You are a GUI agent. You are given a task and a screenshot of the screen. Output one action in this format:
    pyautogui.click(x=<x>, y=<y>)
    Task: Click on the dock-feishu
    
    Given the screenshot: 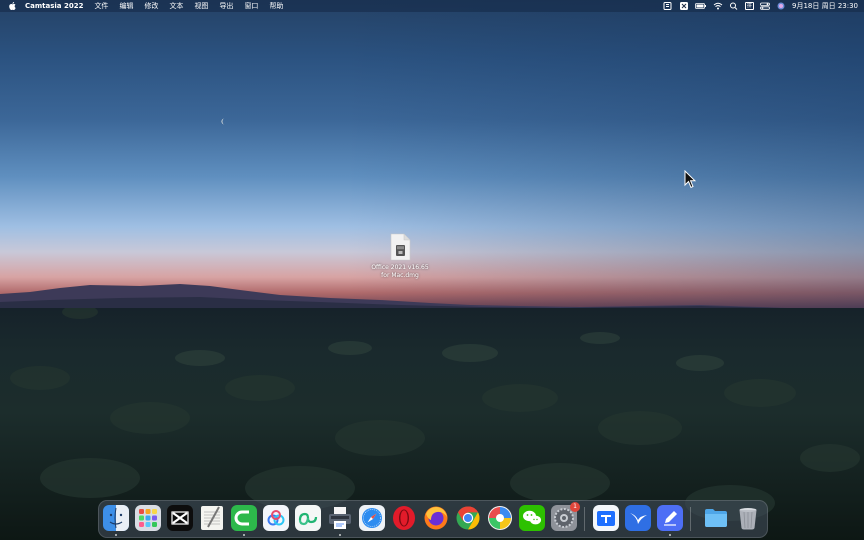 What is the action you would take?
    pyautogui.click(x=638, y=518)
    